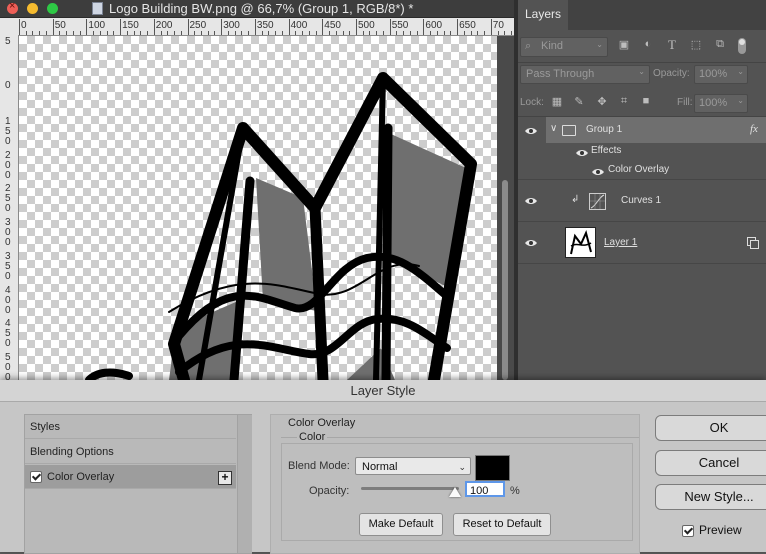 The height and width of the screenshot is (554, 766). What do you see at coordinates (585, 74) in the screenshot?
I see `layer-blend-mode-select: Pass Through ⌄` at bounding box center [585, 74].